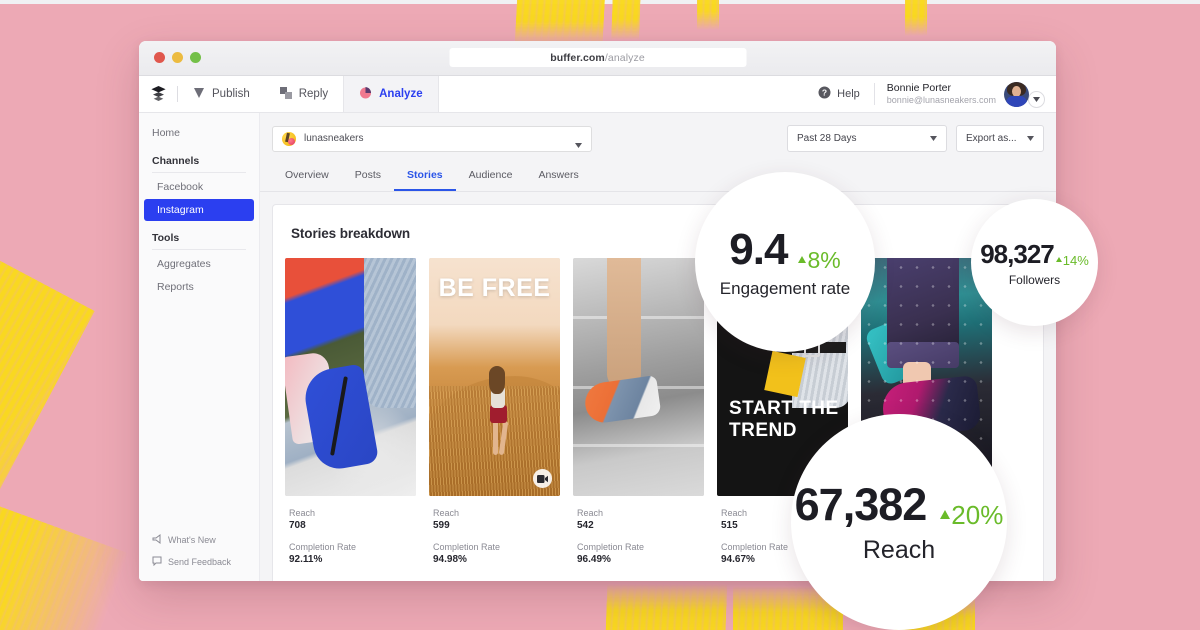 Image resolution: width=1200 pixels, height=630 pixels. Describe the element at coordinates (758, 249) in the screenshot. I see `callout-value: 9.4` at that location.